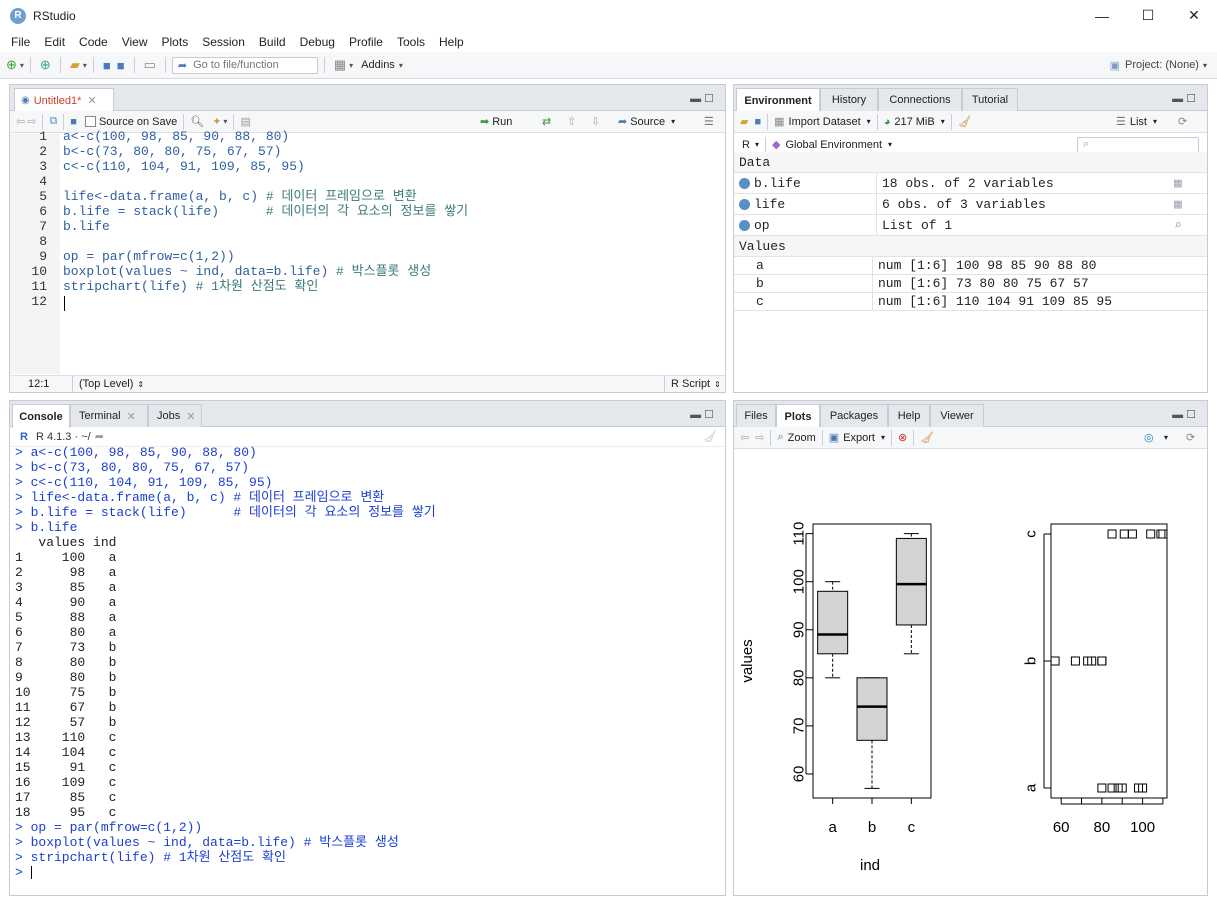 Image resolution: width=1217 pixels, height=904 pixels. Describe the element at coordinates (798, 416) in the screenshot. I see `tab-plots: Plots` at that location.